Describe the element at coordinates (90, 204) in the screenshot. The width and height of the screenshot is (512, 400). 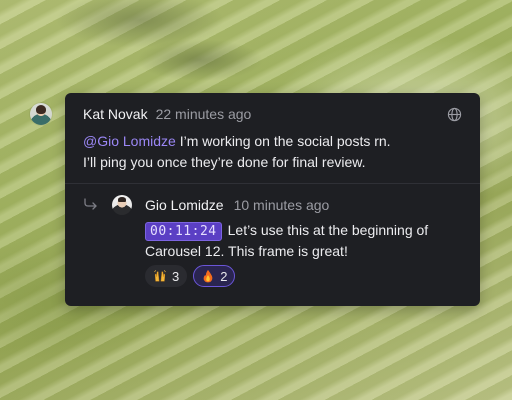
I see `reply-arrow-icon` at that location.